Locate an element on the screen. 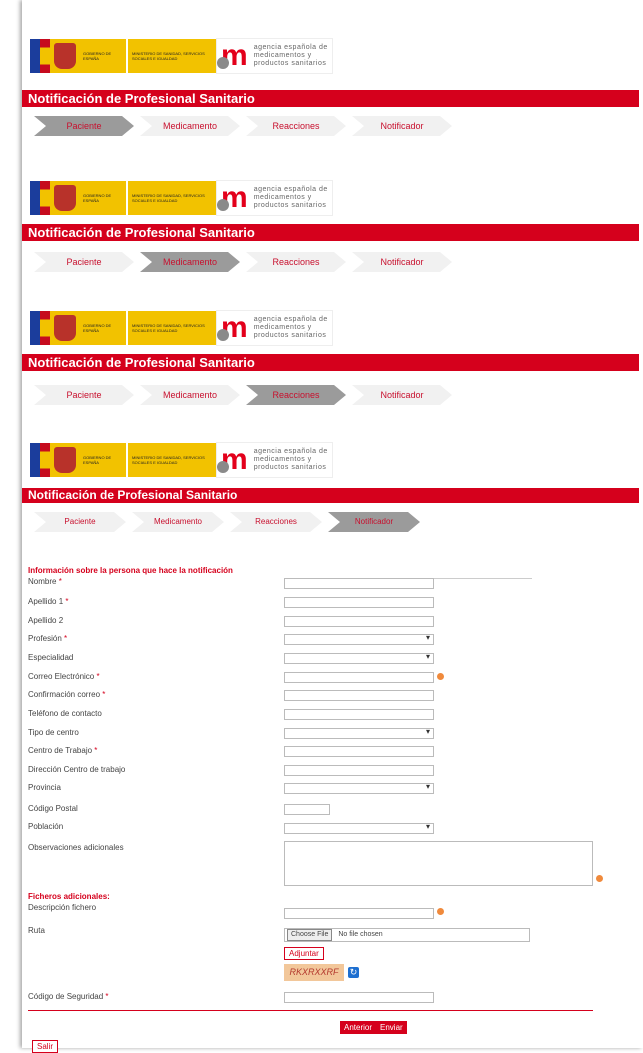  label-codigo-seguridad: Código de Seguridad * is located at coordinates (68, 996).